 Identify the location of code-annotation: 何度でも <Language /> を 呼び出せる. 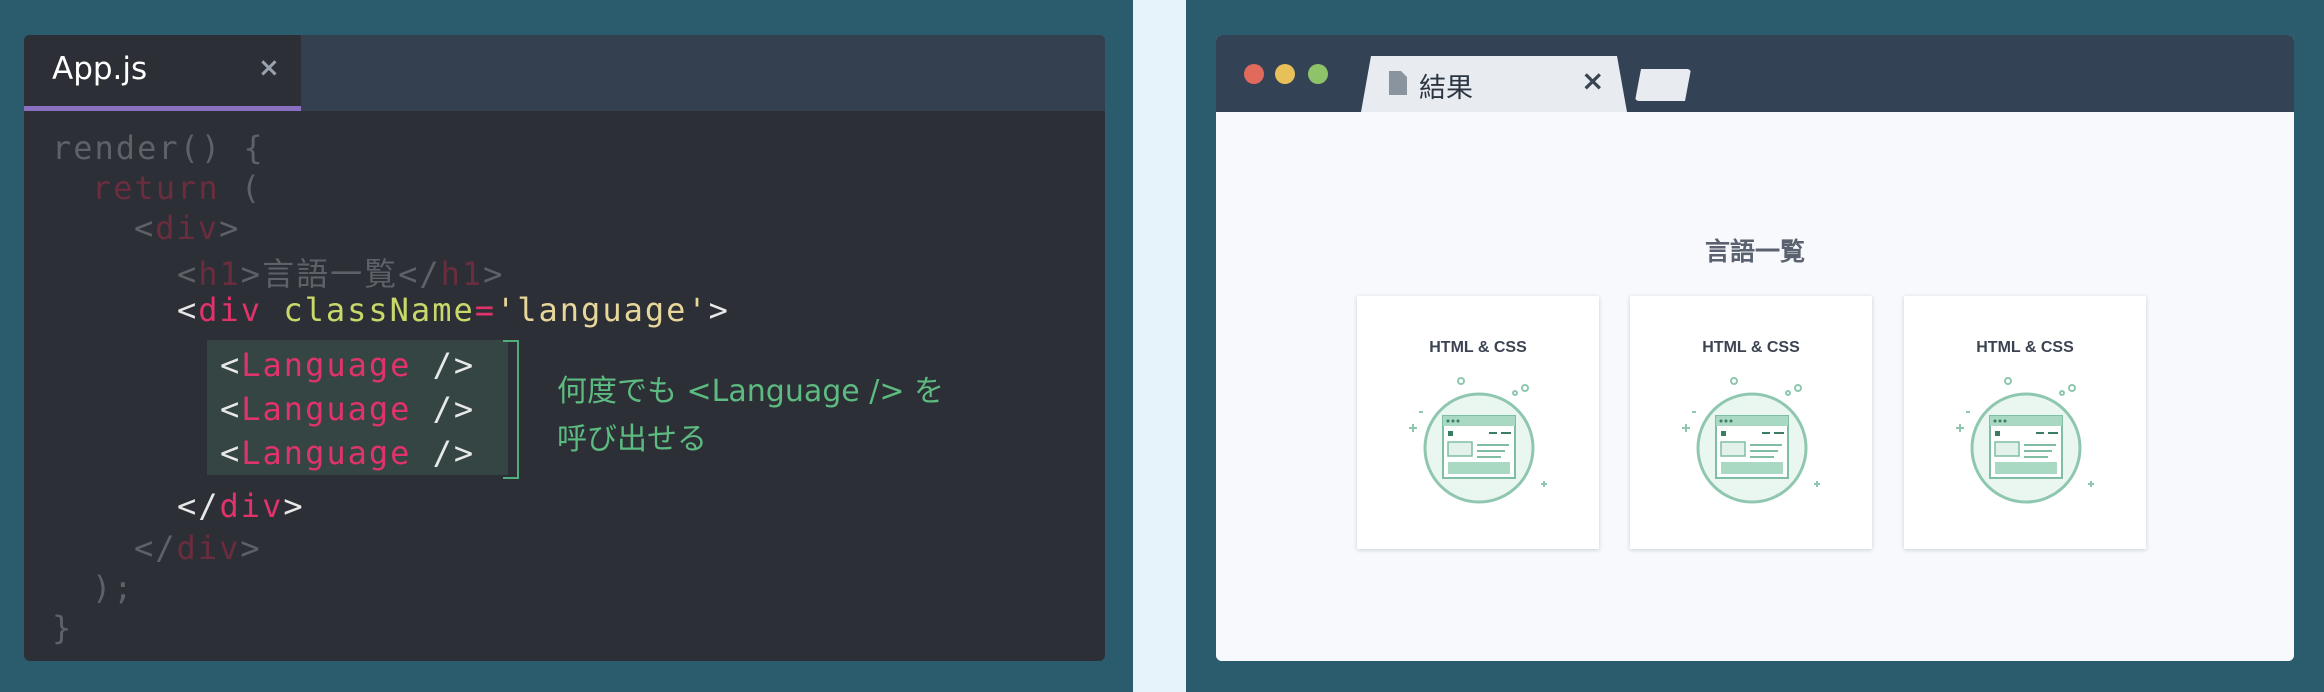
(750, 416).